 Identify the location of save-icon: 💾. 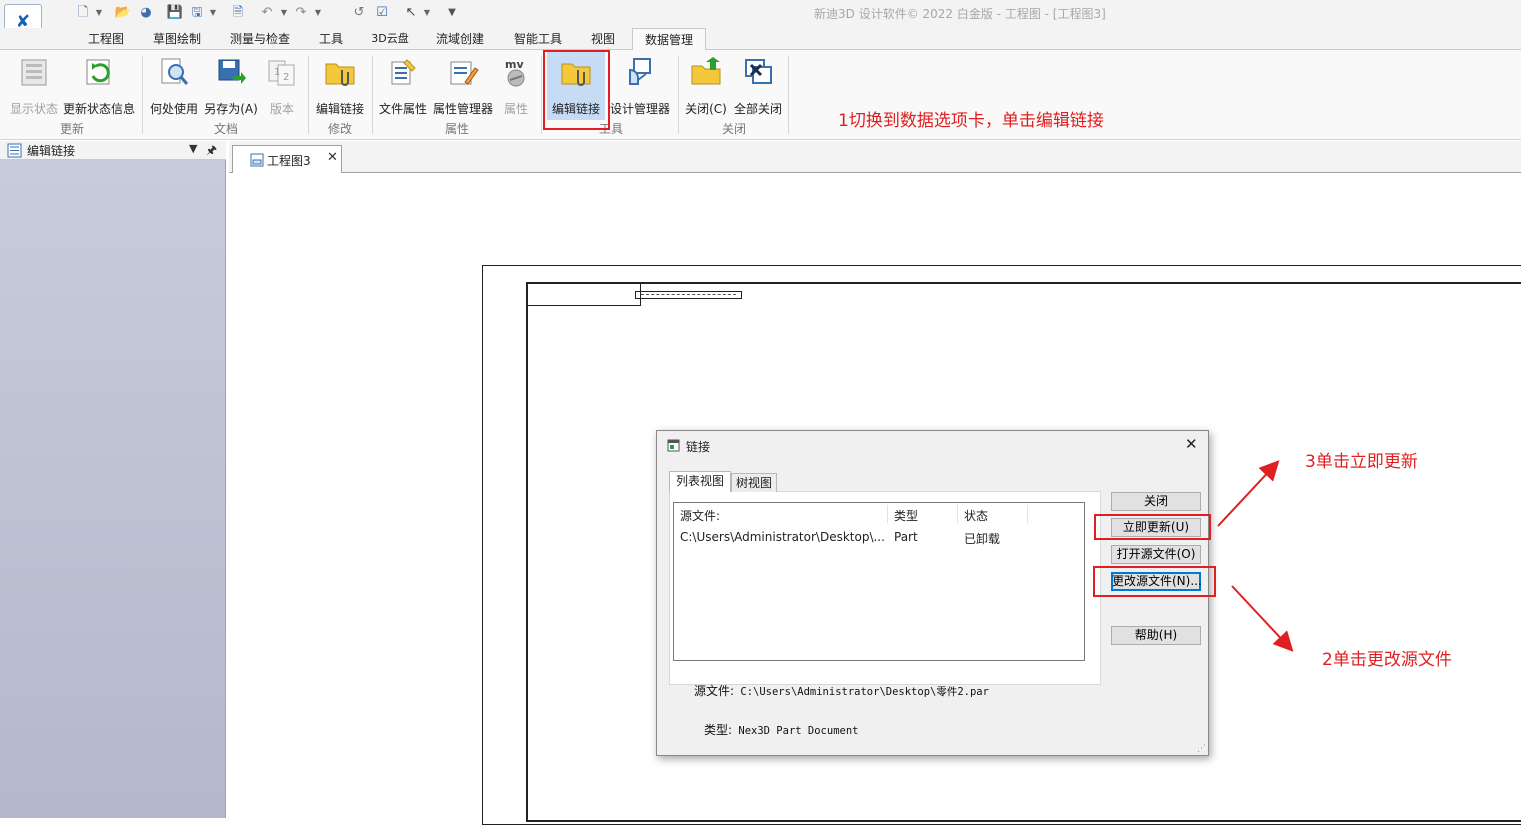
(175, 13).